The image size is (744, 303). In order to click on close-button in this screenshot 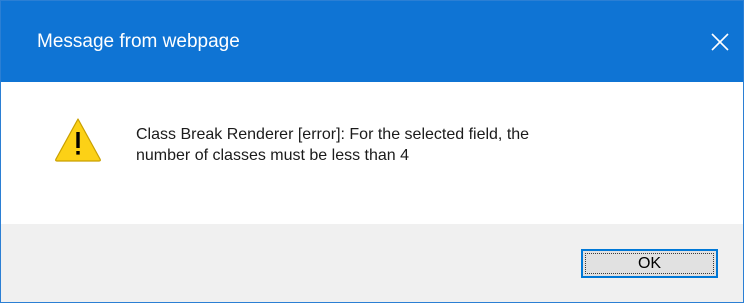, I will do `click(720, 41)`.